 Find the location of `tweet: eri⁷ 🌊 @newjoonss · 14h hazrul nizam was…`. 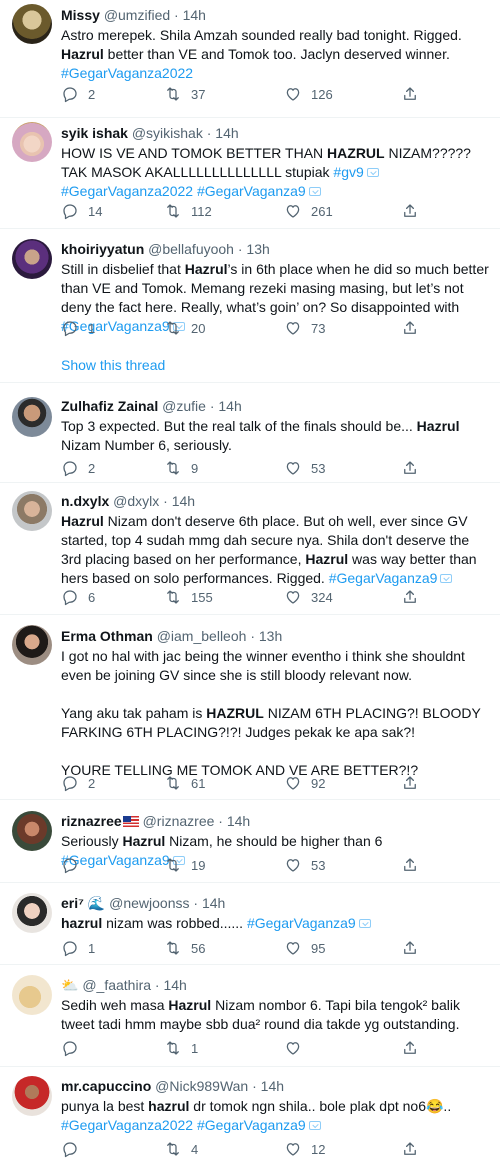

tweet: eri⁷ 🌊 @newjoonss · 14h hazrul nizam was… is located at coordinates (250, 924).